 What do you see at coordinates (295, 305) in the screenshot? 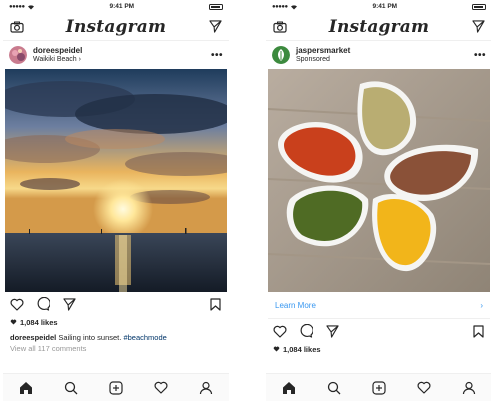
I see `learn-more-label: Learn More` at bounding box center [295, 305].